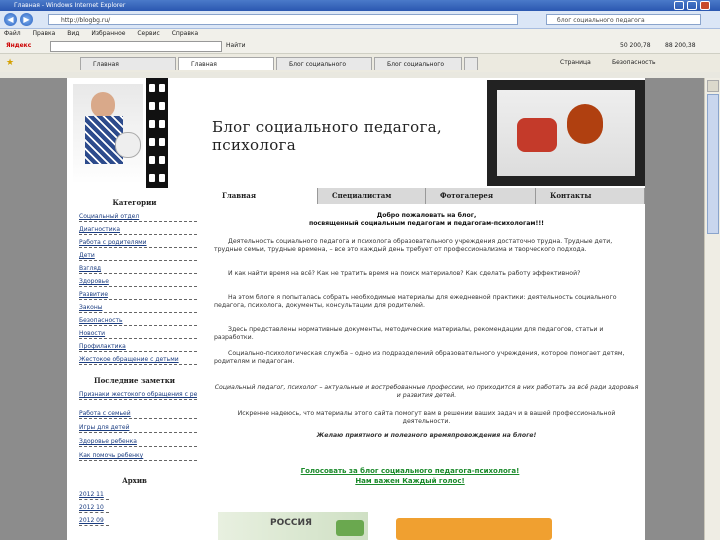 The height and width of the screenshot is (540, 720). I want to click on nav-specialists: Специалистам, so click(372, 196).